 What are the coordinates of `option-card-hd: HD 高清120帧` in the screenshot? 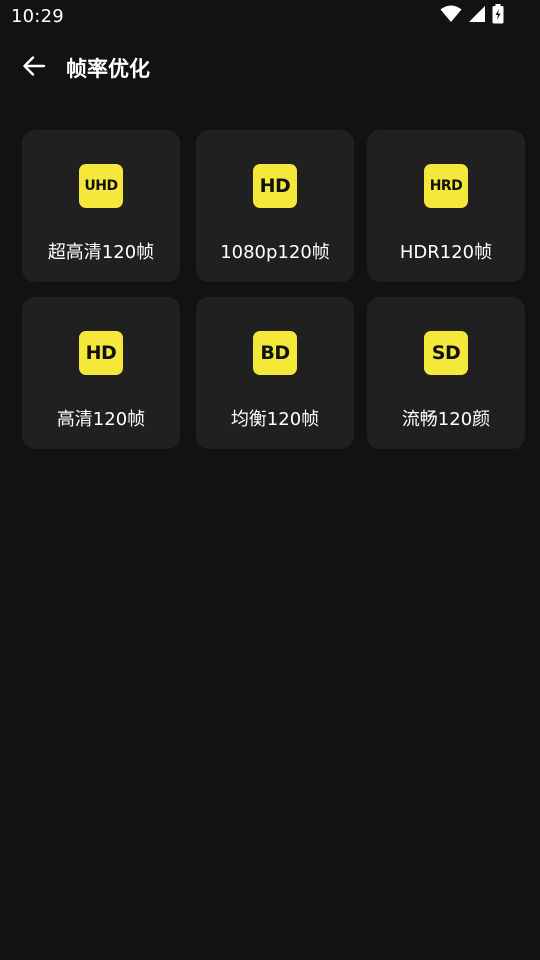 It's located at (101, 373).